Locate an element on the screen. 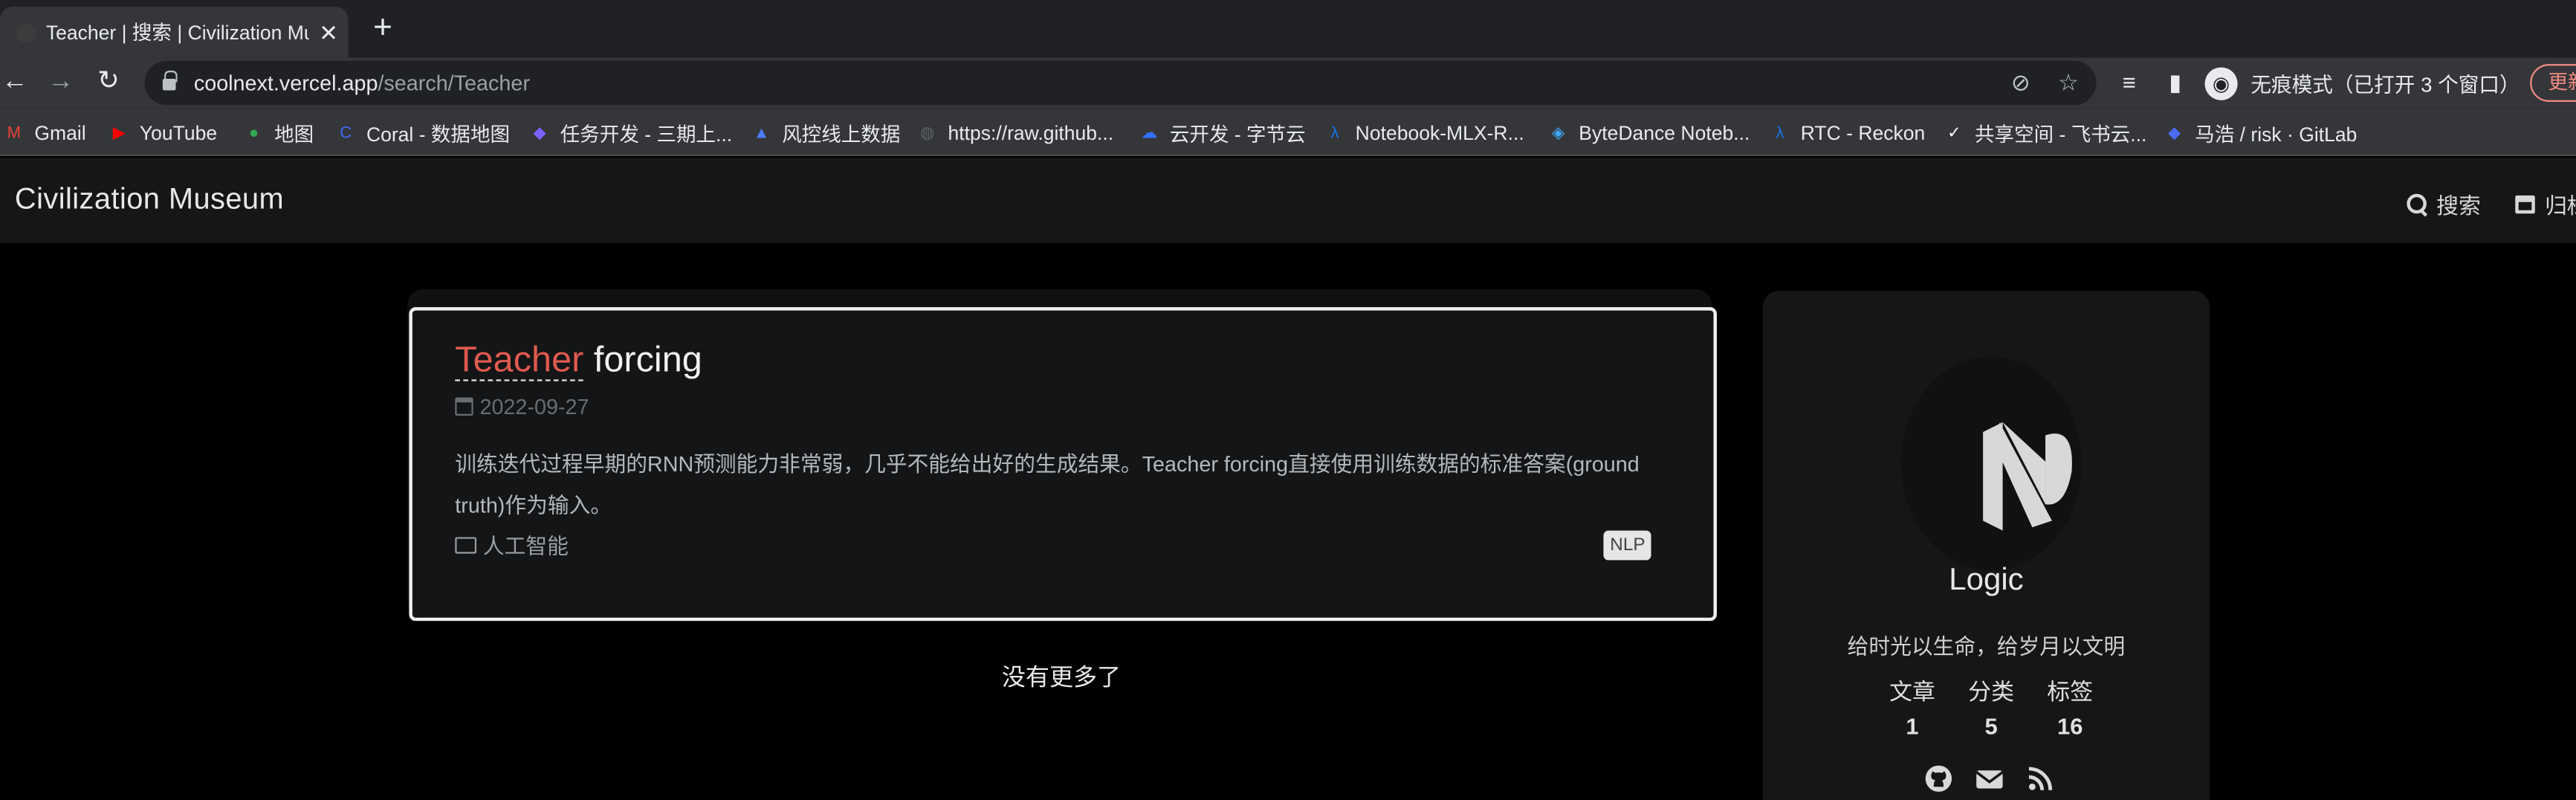  post-date: 2022-09-27 is located at coordinates (522, 406).